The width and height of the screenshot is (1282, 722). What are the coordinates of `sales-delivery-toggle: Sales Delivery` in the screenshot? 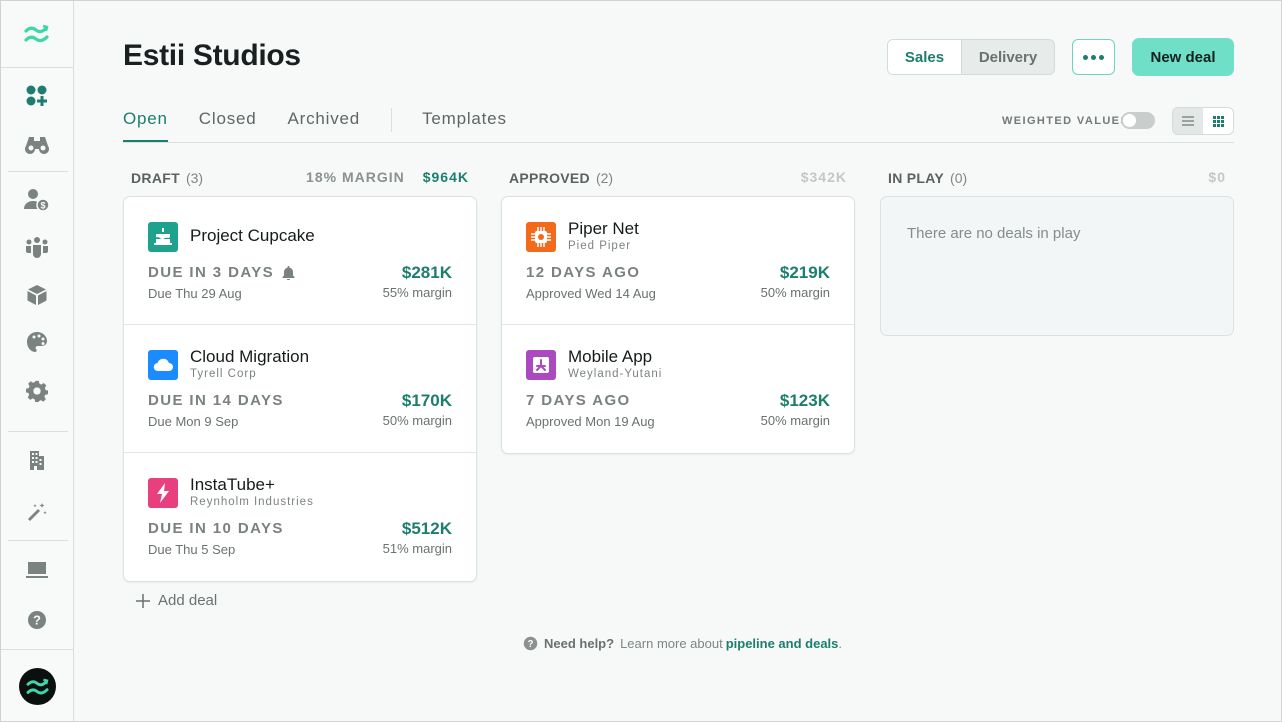 It's located at (971, 57).